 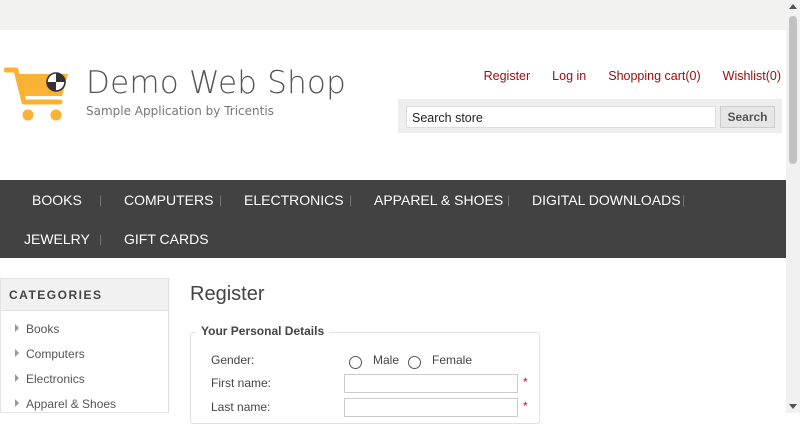 What do you see at coordinates (233, 360) in the screenshot?
I see `gender-label: Gender:` at bounding box center [233, 360].